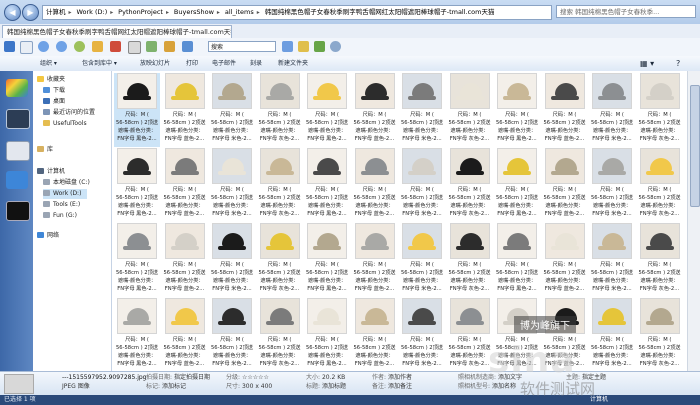 The width and height of the screenshot is (700, 405). What do you see at coordinates (256, 63) in the screenshot?
I see `burn-button: 刻录` at bounding box center [256, 63].